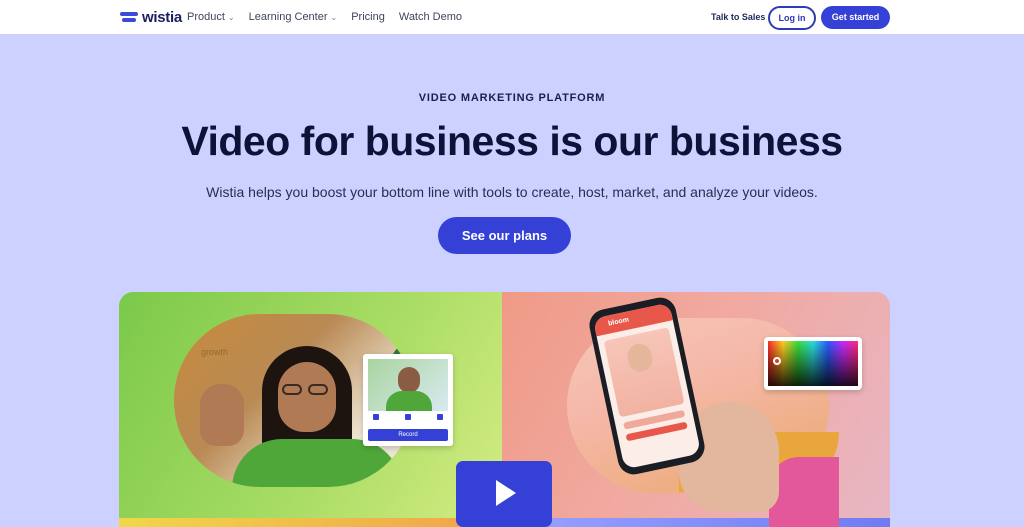 This screenshot has width=1024, height=527. What do you see at coordinates (408, 385) in the screenshot?
I see `record-preview-thumbnail` at bounding box center [408, 385].